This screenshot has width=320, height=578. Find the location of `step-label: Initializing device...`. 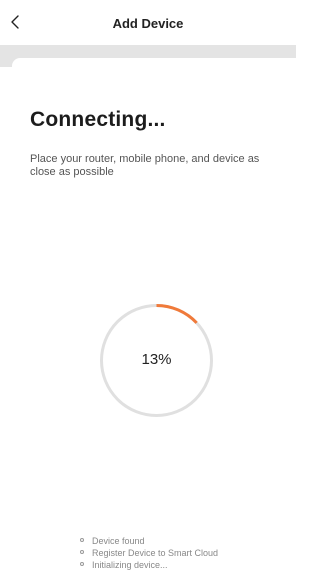

step-label: Initializing device... is located at coordinates (130, 565).